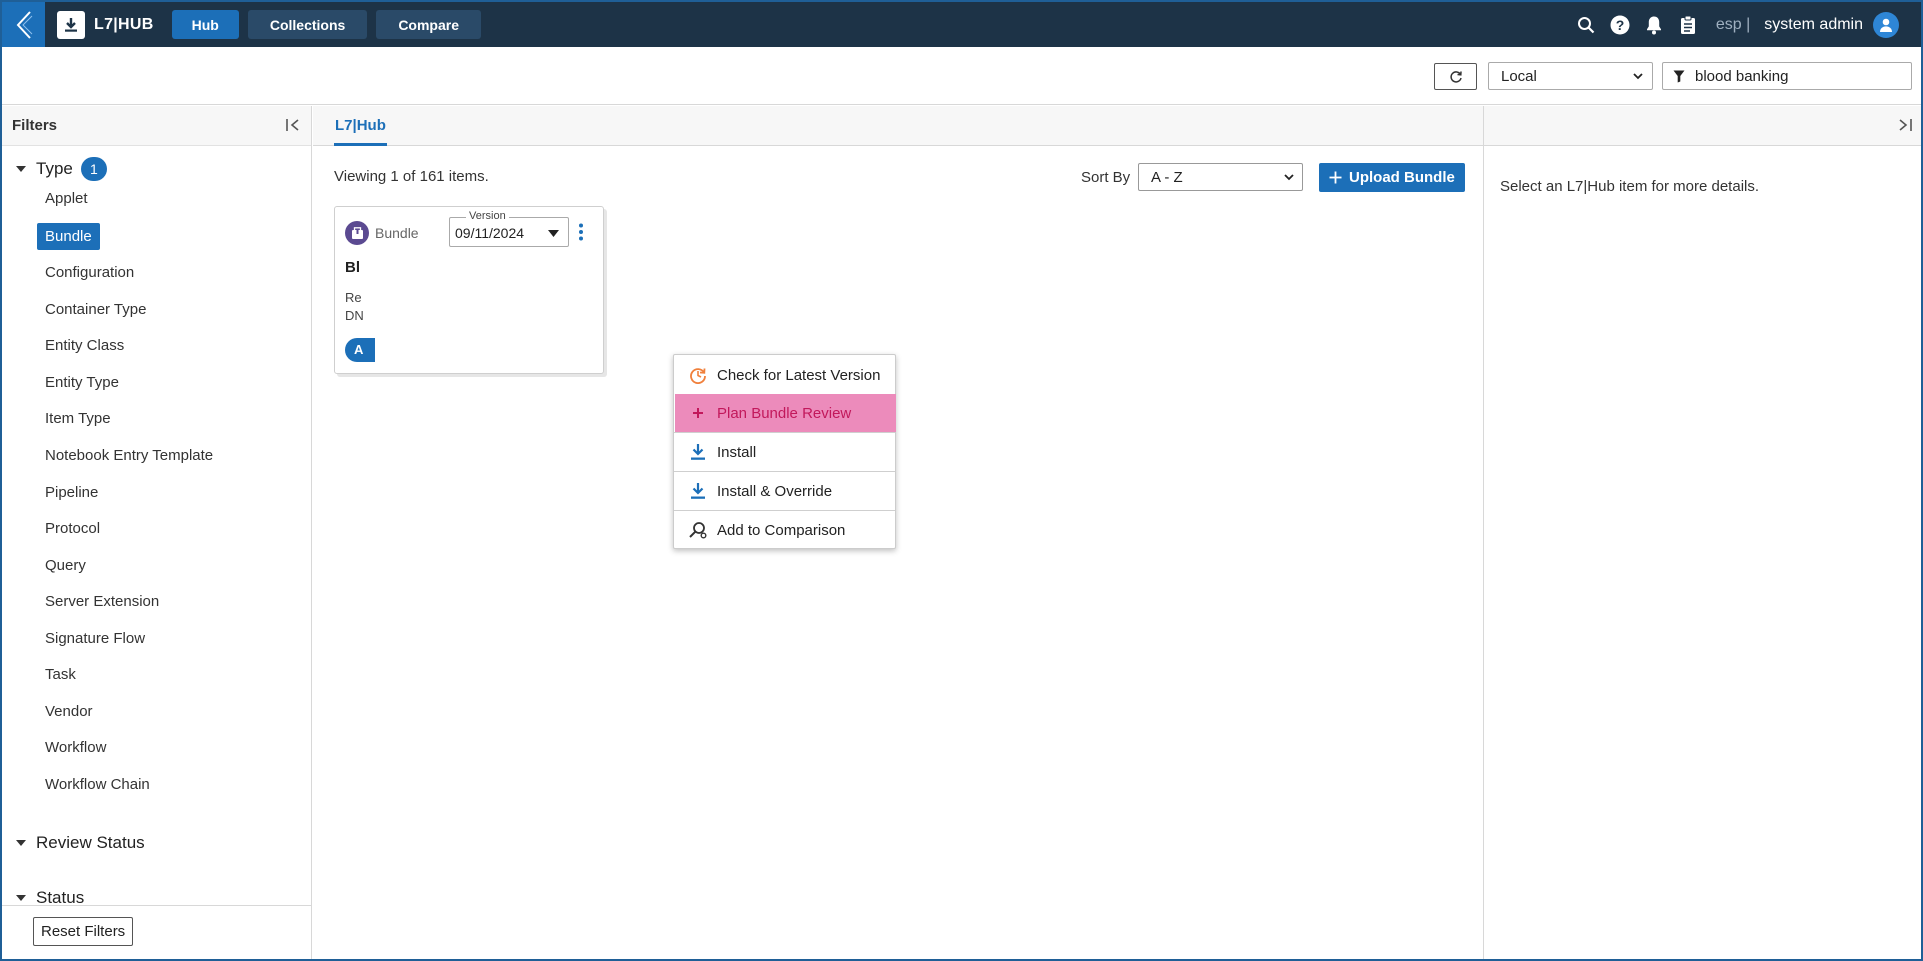 This screenshot has width=1923, height=961. What do you see at coordinates (581, 232) in the screenshot?
I see `more-options-icon` at bounding box center [581, 232].